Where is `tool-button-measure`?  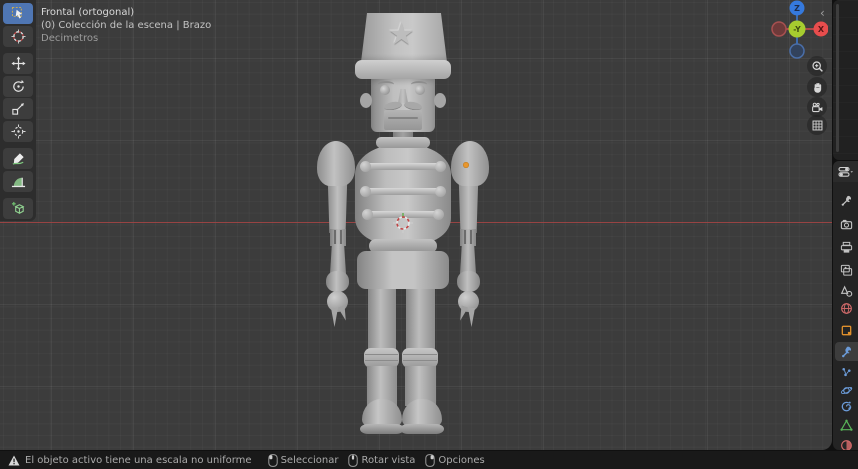 tool-button-measure is located at coordinates (18, 181).